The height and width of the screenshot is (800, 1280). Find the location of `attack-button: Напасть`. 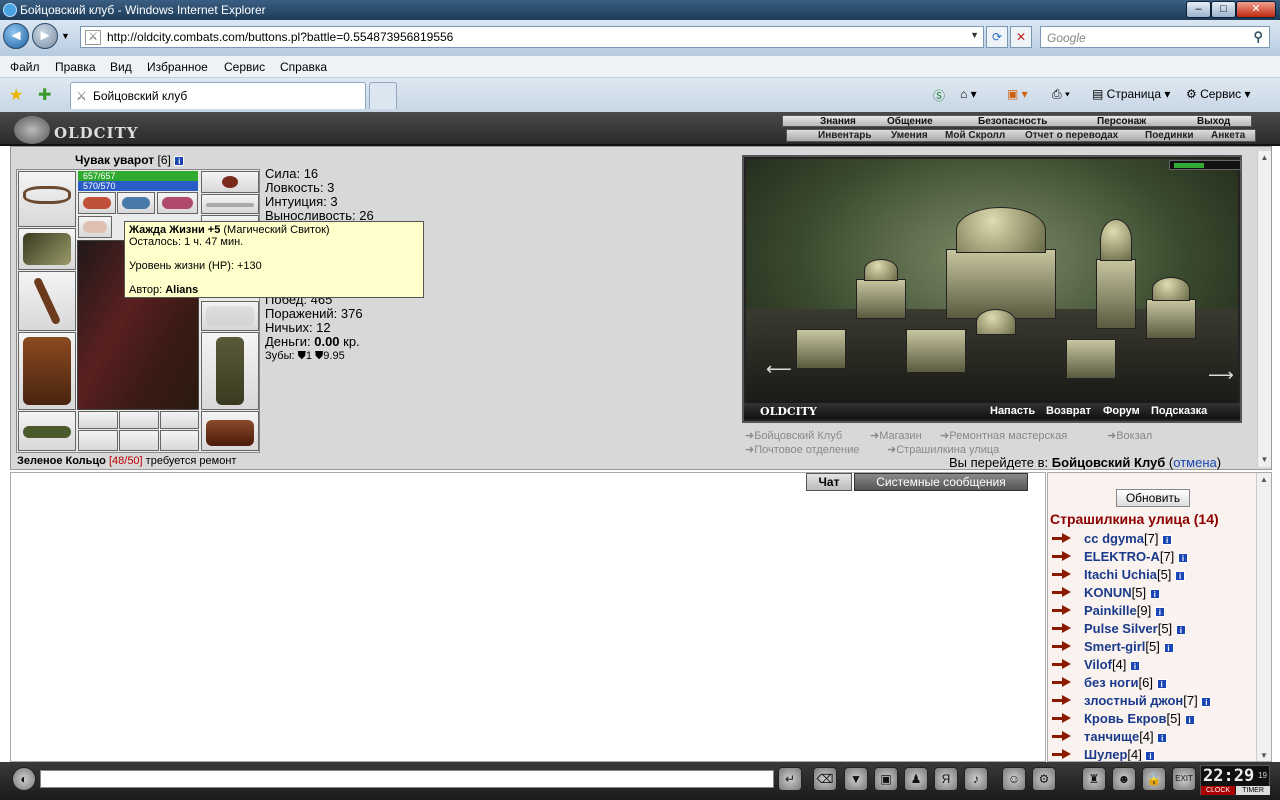

attack-button: Напасть is located at coordinates (1012, 411).